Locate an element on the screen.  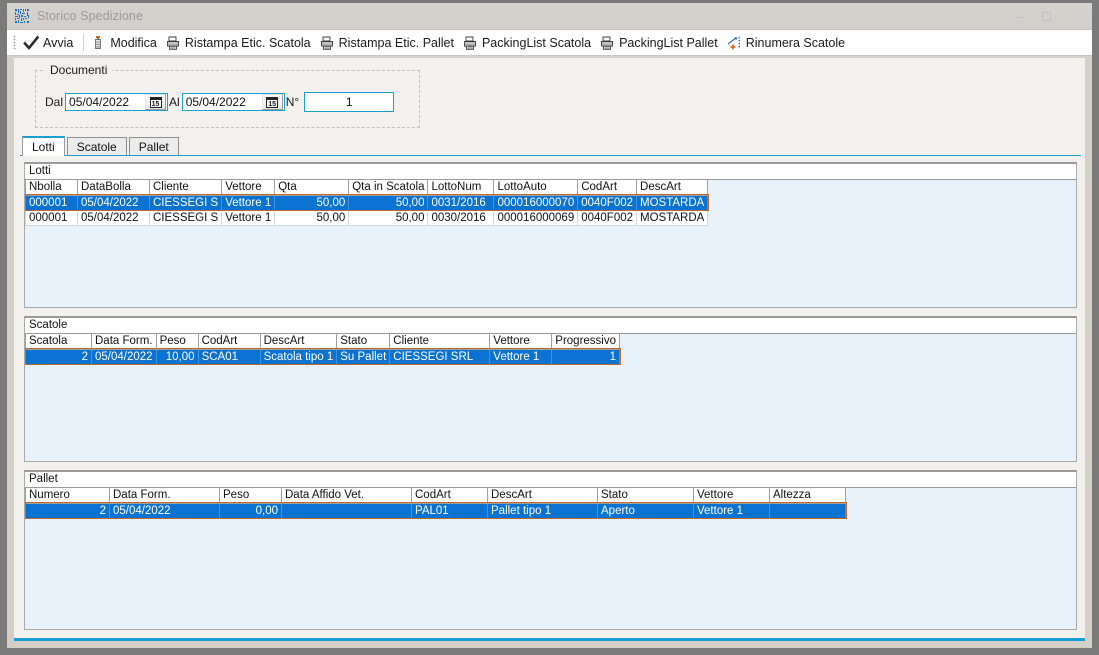
table-cell: 10,00 is located at coordinates (177, 356).